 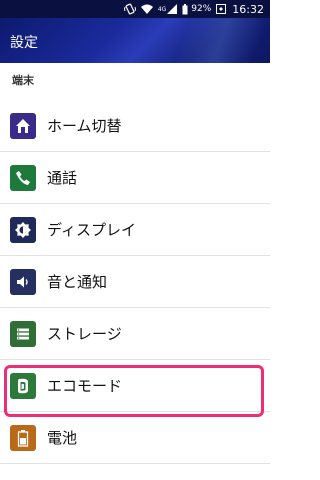 I want to click on page-title: 設定, so click(x=24, y=43).